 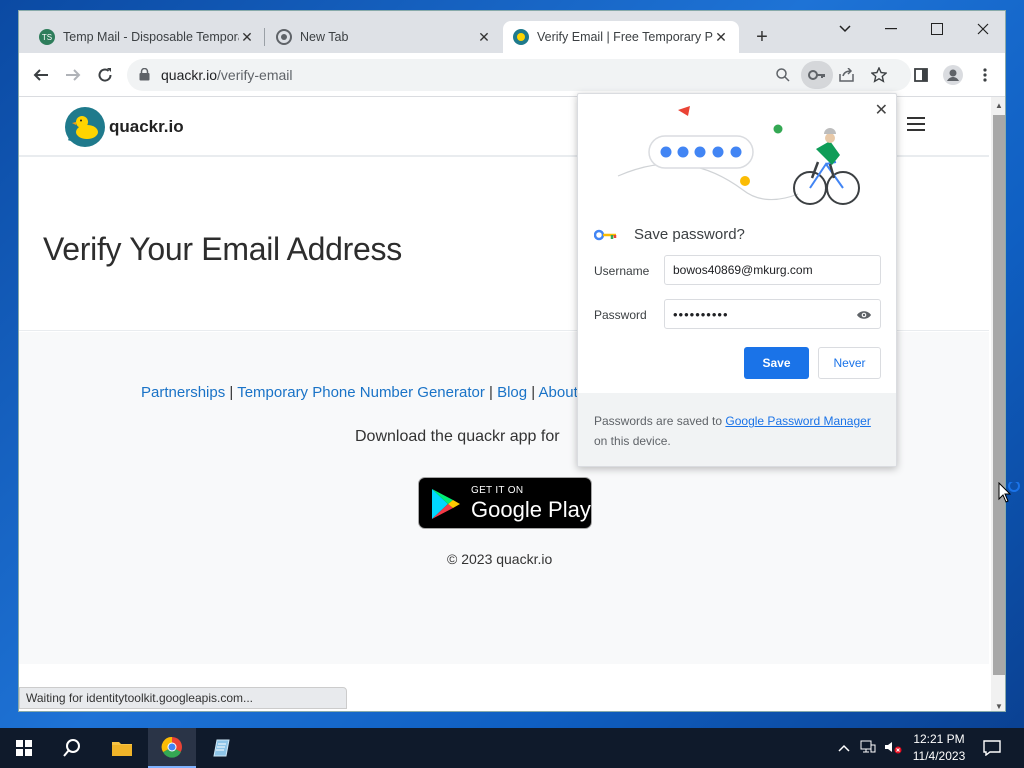 What do you see at coordinates (632, 441) in the screenshot?
I see `footer-suffix: on this device.` at bounding box center [632, 441].